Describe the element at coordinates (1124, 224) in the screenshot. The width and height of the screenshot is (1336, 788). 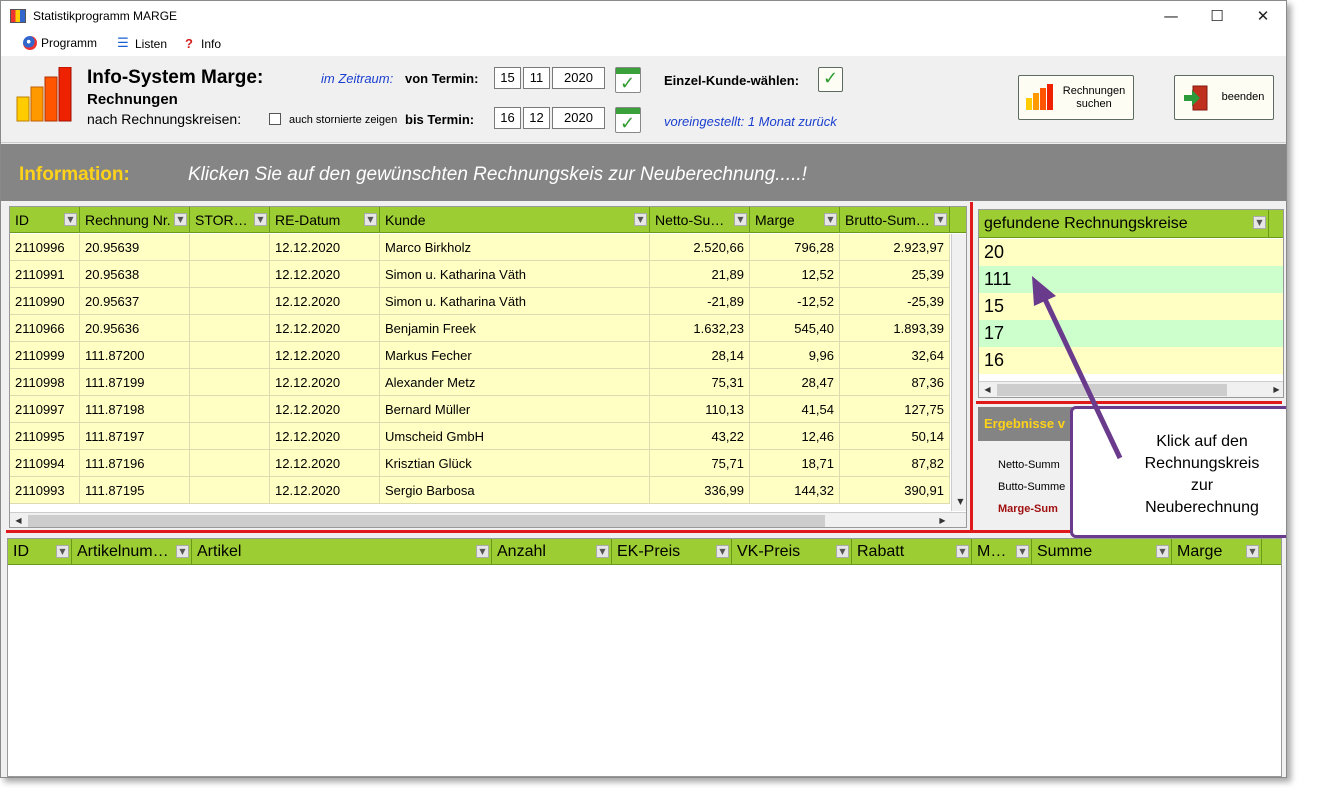
I see `invoice-circles-header-cell: gefundene Rechnungskreise ▼` at that location.